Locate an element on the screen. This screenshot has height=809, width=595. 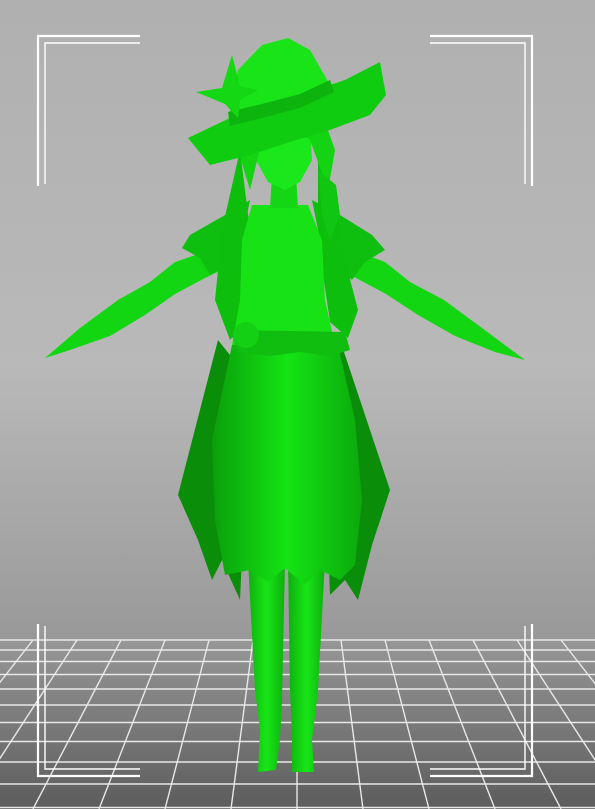
frame-bracket-top-right is located at coordinates (481, 110).